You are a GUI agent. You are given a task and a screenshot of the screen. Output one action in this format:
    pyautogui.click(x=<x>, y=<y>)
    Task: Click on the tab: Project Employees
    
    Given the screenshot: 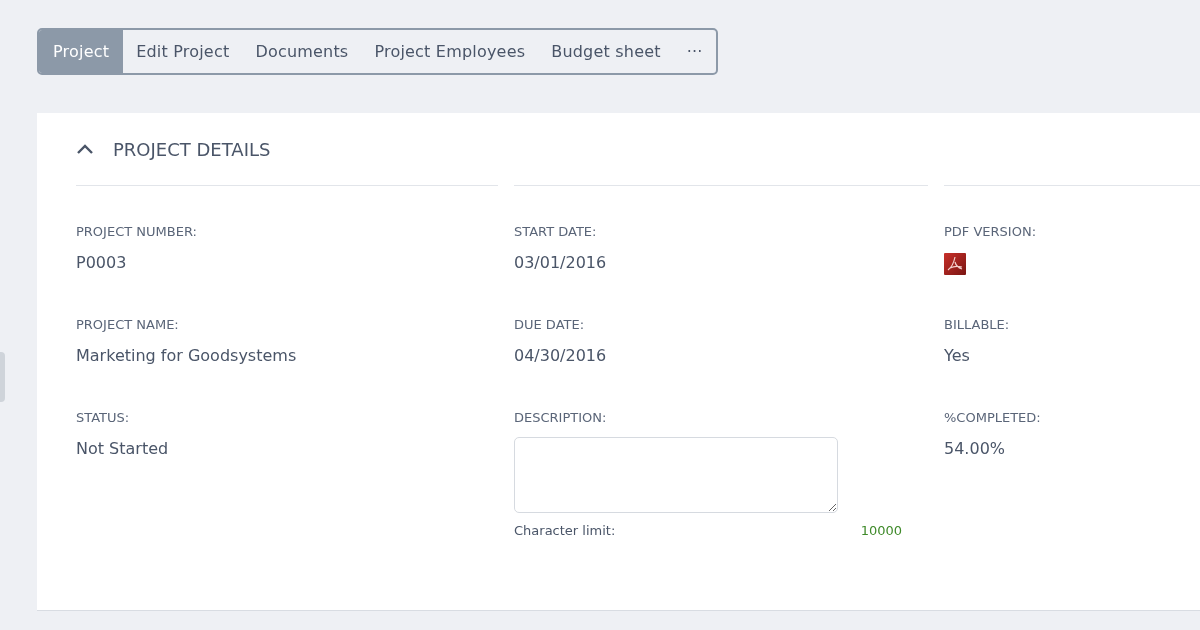 What is the action you would take?
    pyautogui.click(x=450, y=51)
    